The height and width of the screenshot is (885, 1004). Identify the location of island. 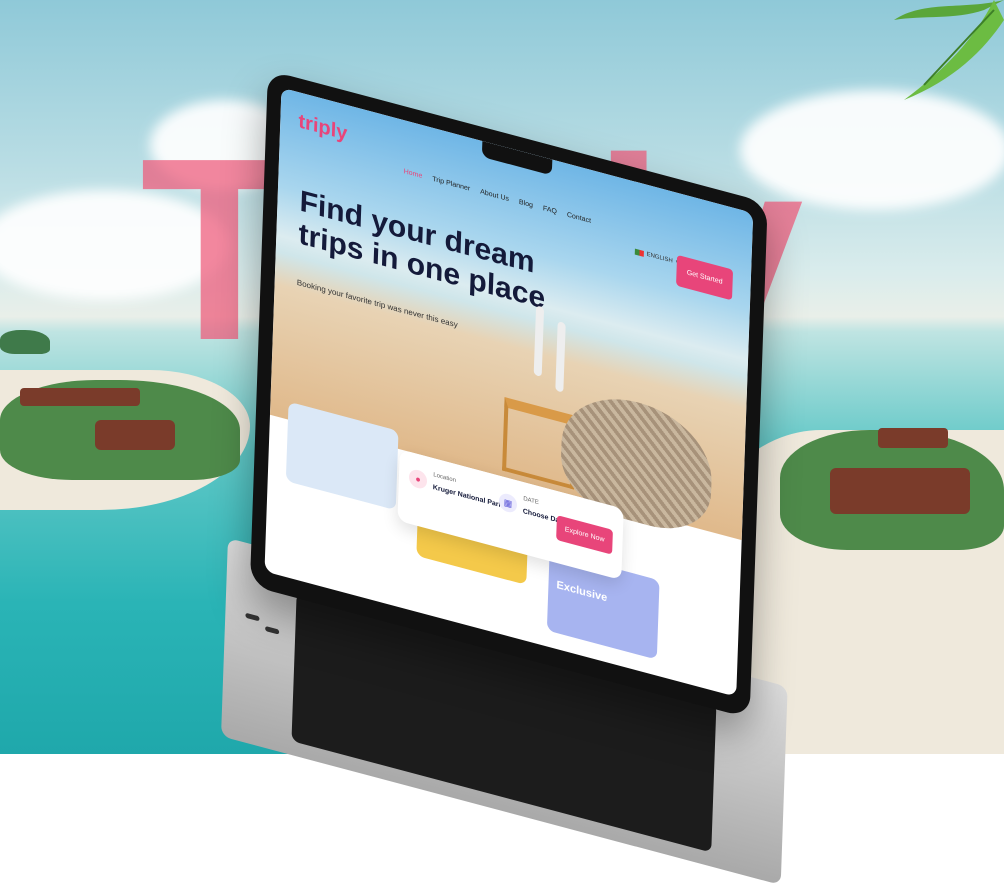
(25, 342).